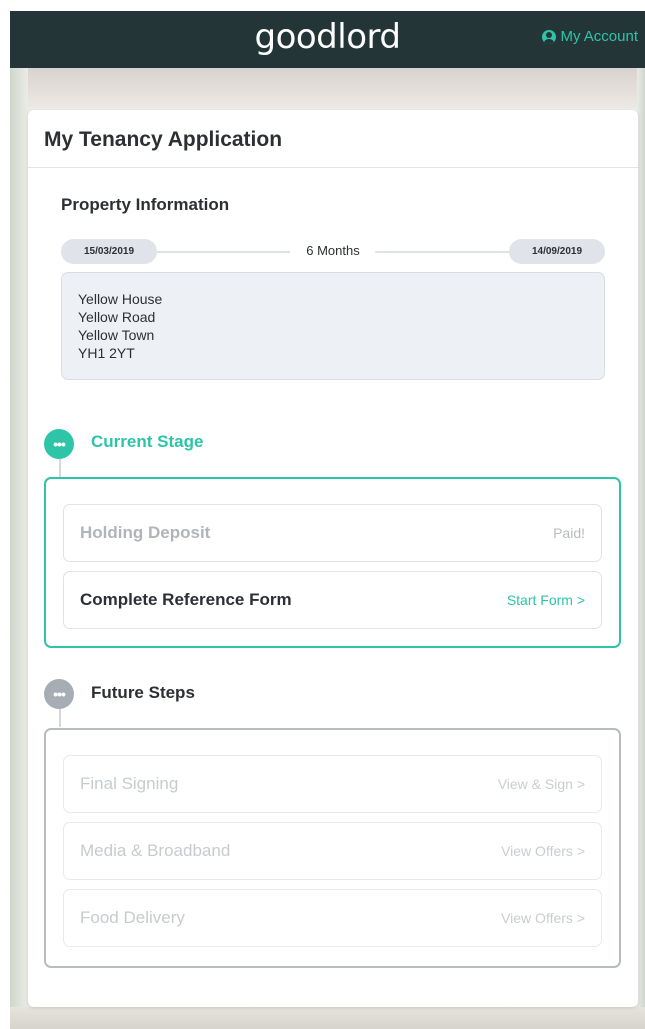  I want to click on page-title: My Tenancy Application, so click(163, 139).